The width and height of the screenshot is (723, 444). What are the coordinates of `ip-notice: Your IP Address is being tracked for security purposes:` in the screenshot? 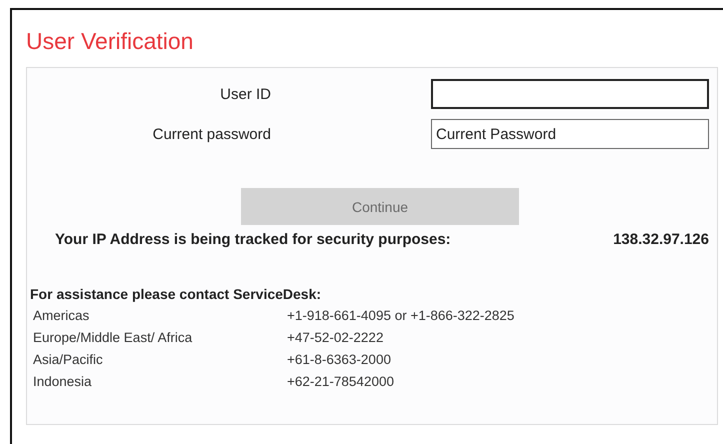 It's located at (253, 239).